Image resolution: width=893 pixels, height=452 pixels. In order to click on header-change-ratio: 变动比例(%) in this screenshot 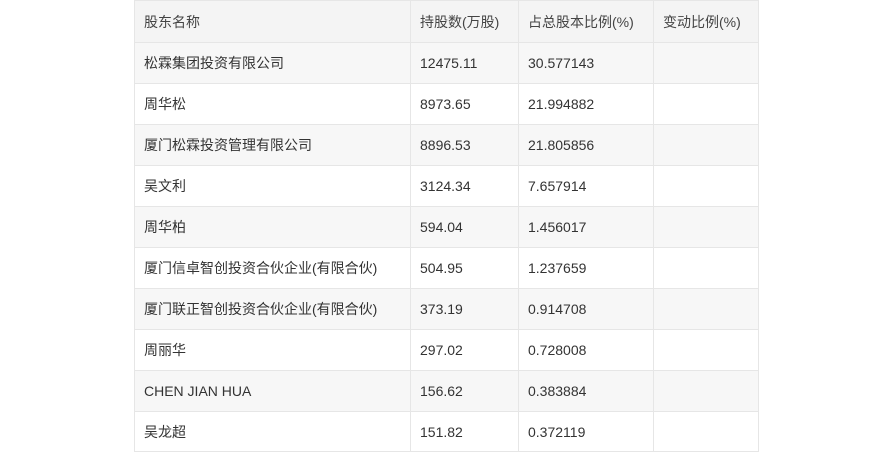, I will do `click(706, 21)`.